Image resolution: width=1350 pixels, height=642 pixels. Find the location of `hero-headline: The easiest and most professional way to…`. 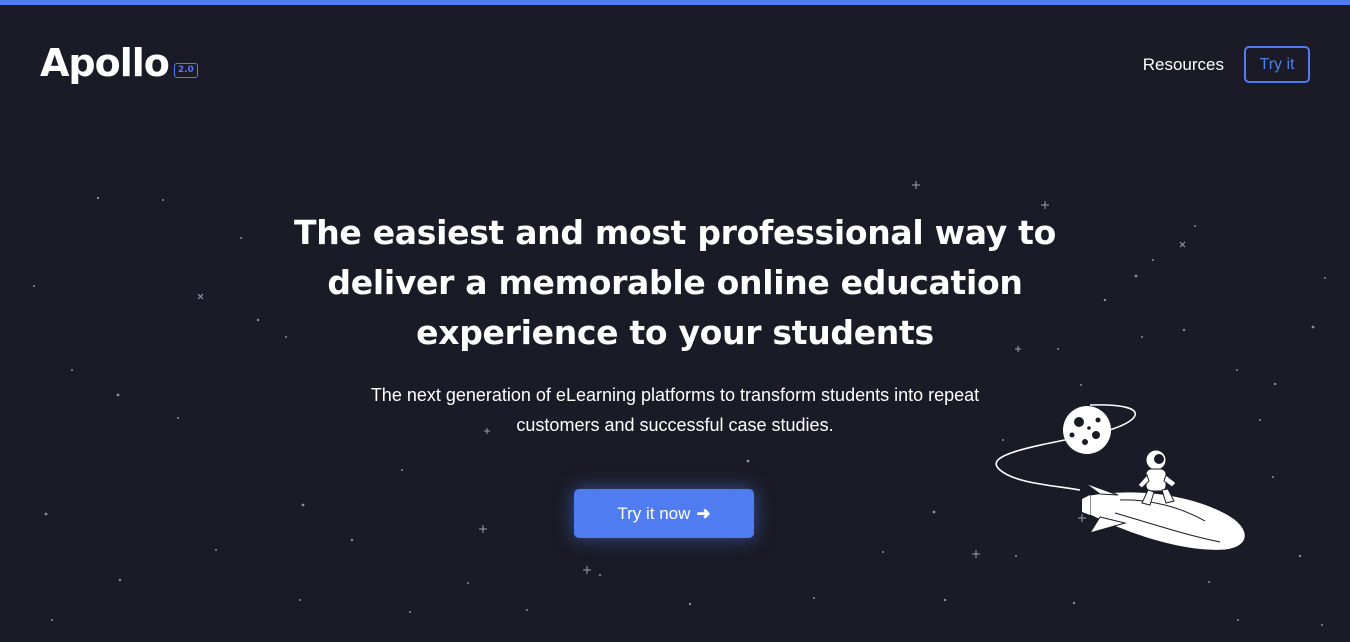

hero-headline: The easiest and most professional way to… is located at coordinates (675, 283).